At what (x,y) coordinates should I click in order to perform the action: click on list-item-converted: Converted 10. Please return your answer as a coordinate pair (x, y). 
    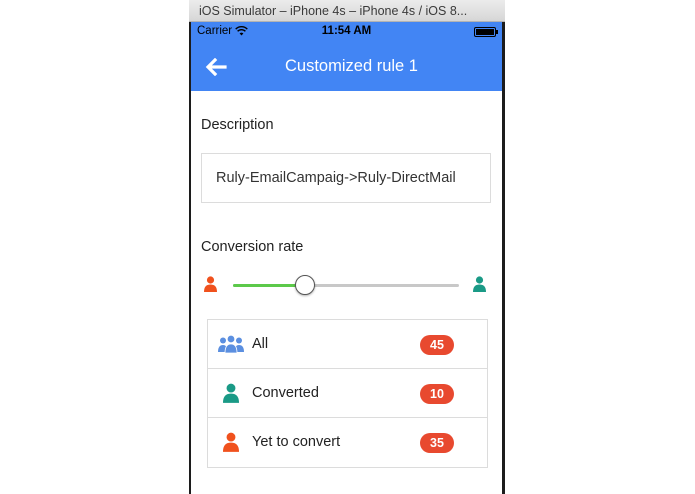
    Looking at the image, I should click on (347, 393).